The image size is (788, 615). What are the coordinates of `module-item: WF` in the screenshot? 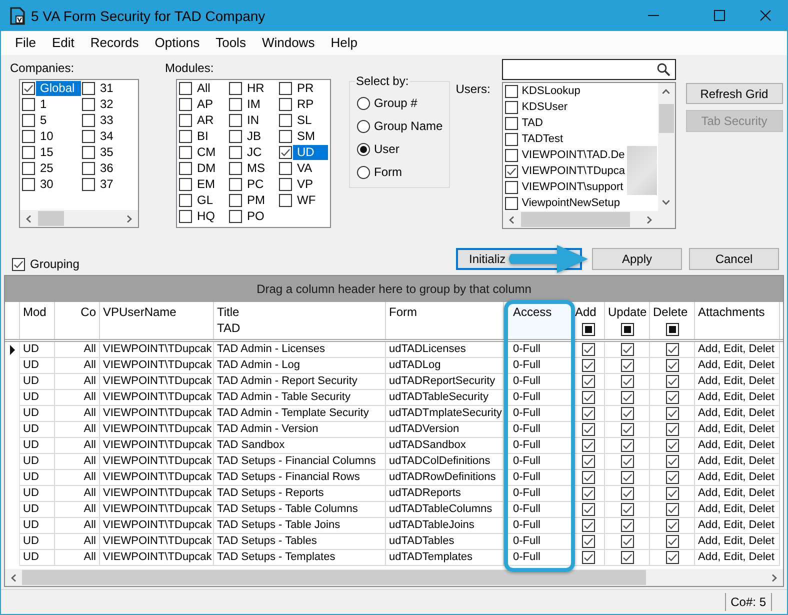 It's located at (306, 200).